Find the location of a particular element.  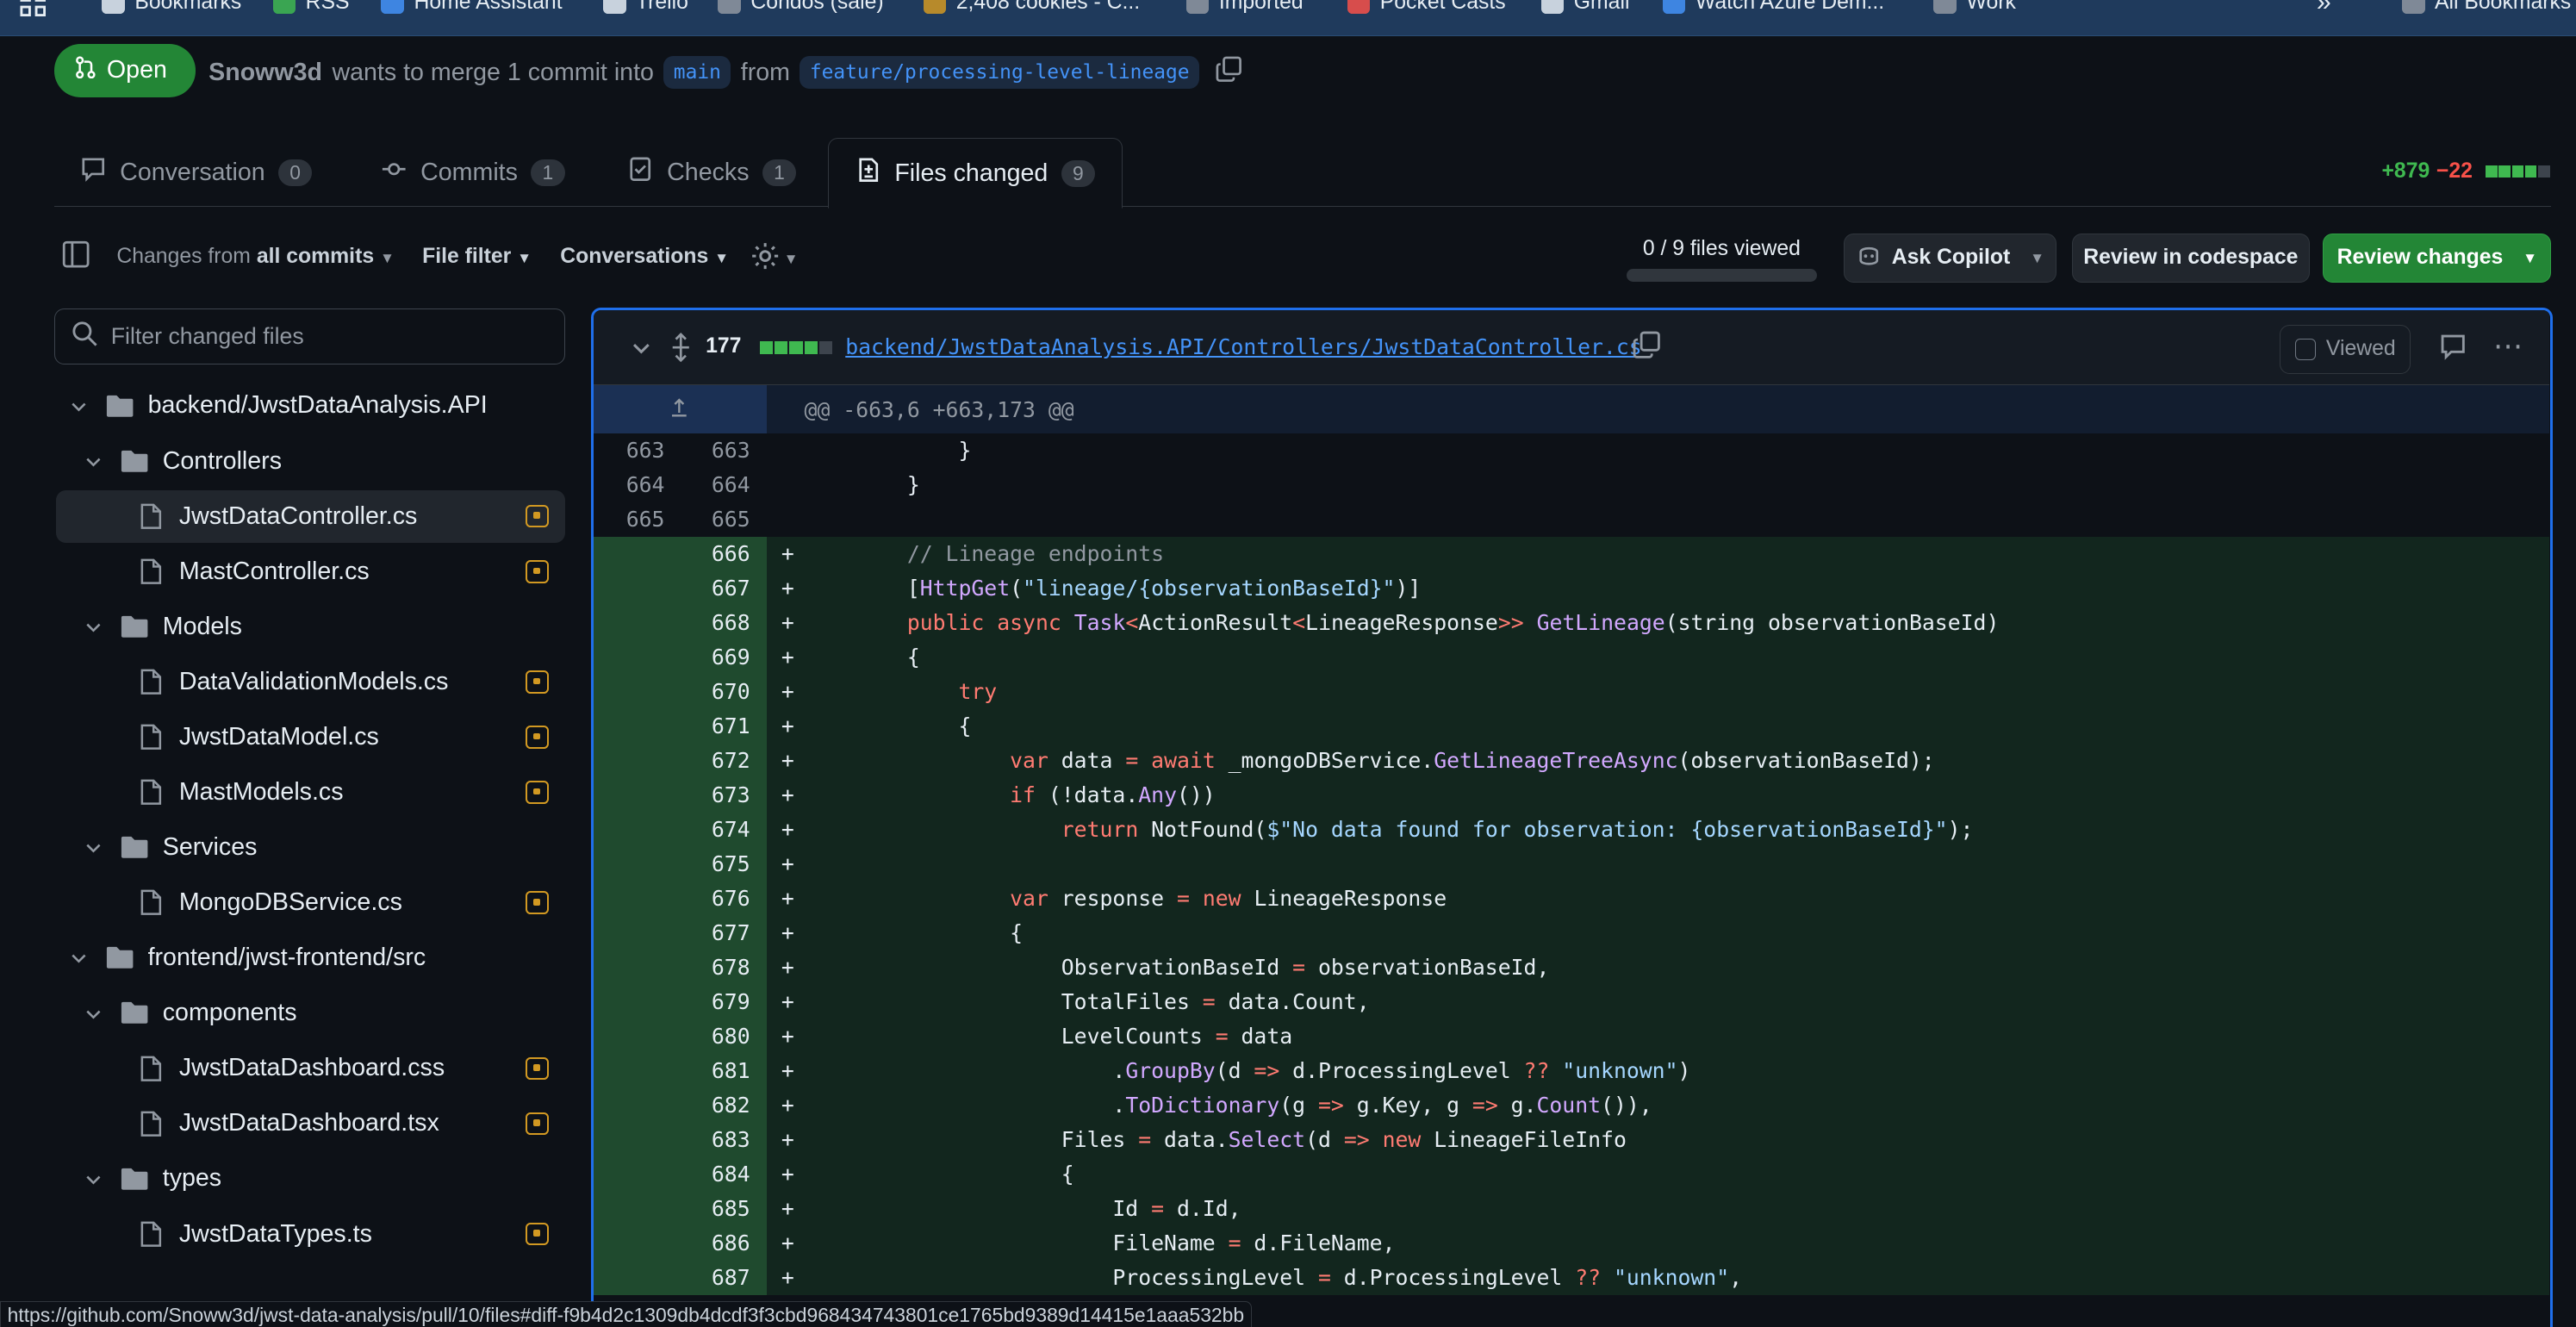

diff-line: 666 + // Lineage endpoints is located at coordinates (1572, 553).